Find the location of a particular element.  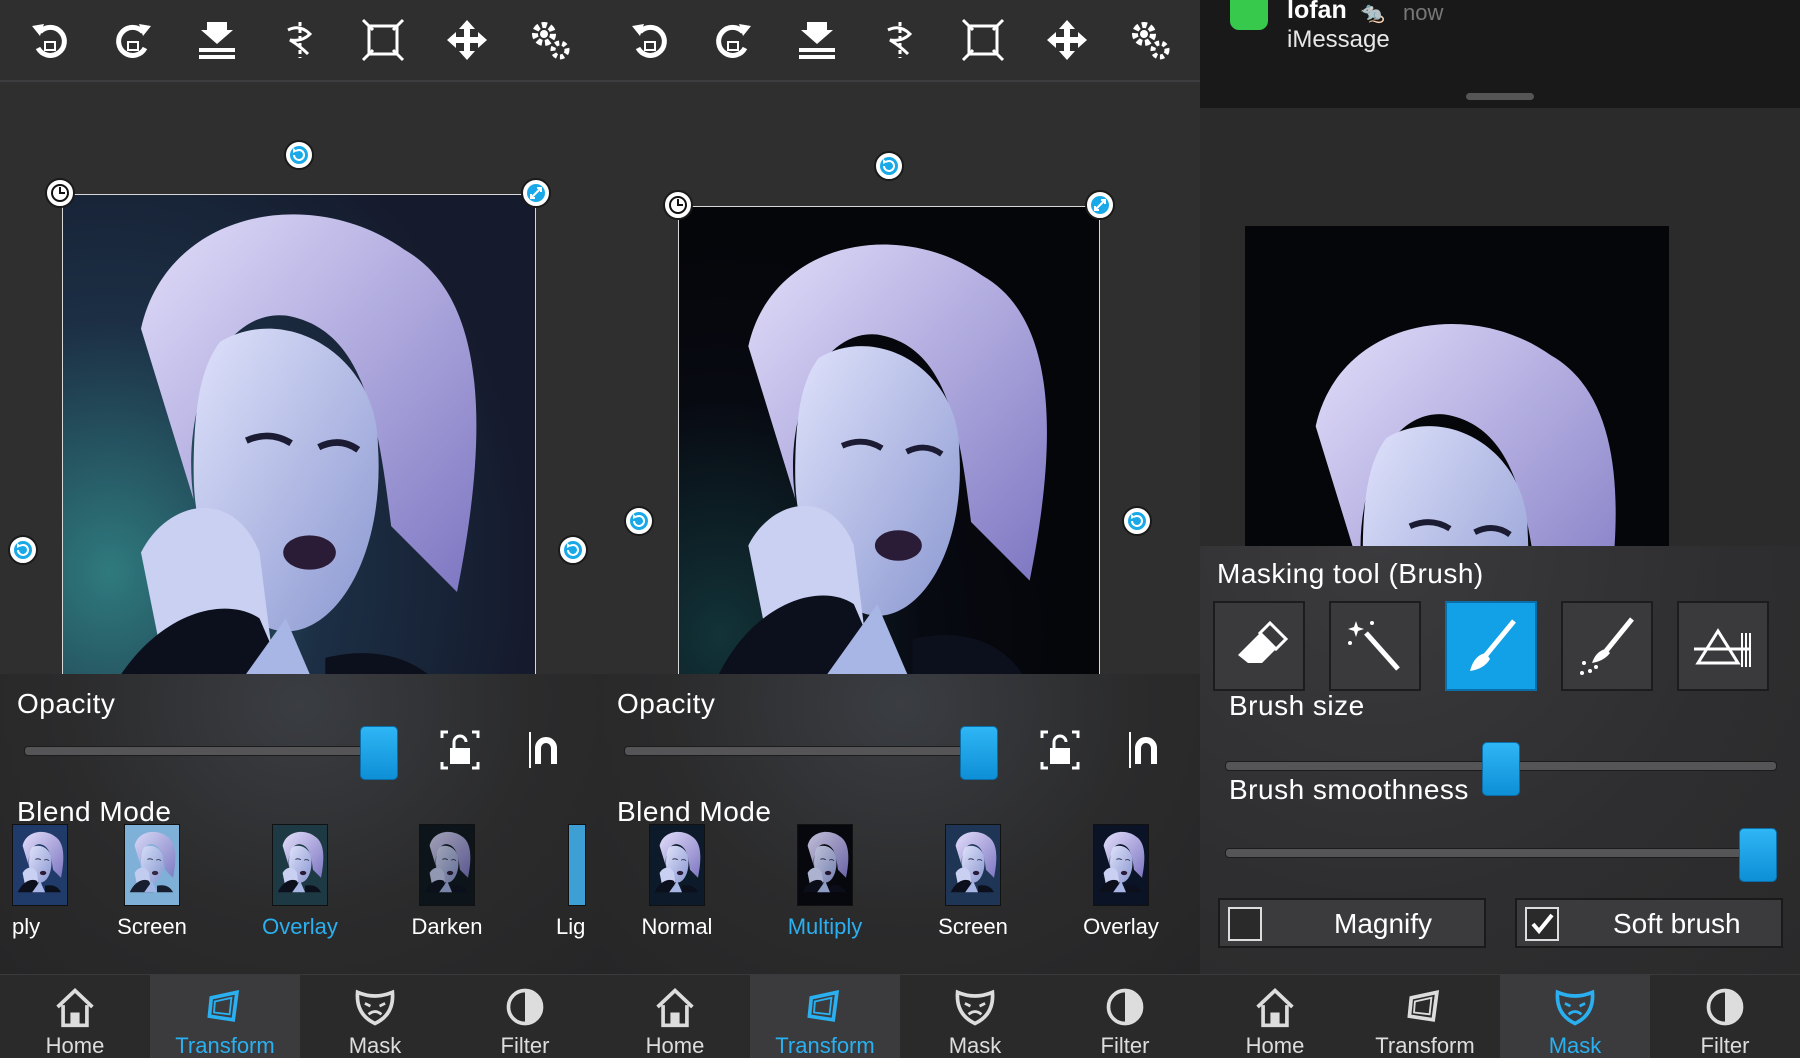

blend-mode-item: ply is located at coordinates (40, 882).